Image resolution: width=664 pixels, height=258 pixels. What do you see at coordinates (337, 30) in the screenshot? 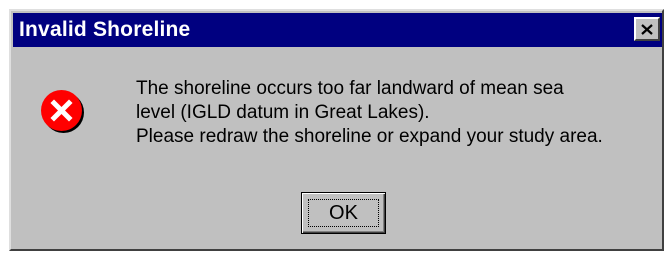
I see `title-bar: Invalid Shoreline` at bounding box center [337, 30].